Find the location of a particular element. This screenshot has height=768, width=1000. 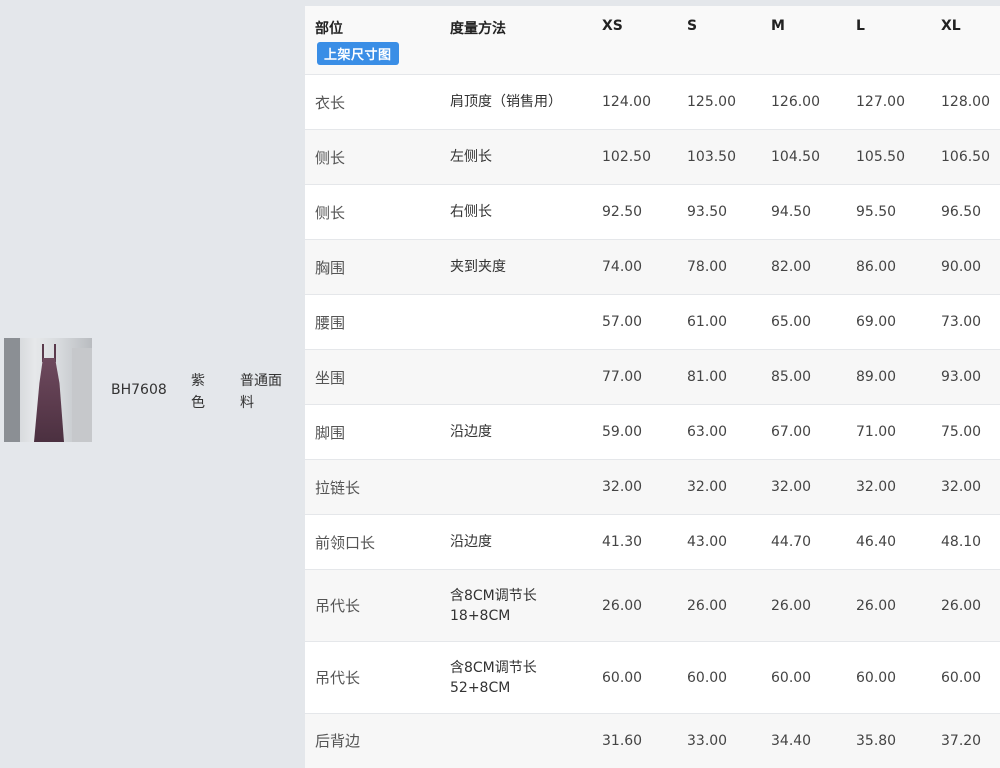

row-value-m: 34.40 is located at coordinates (803, 740).